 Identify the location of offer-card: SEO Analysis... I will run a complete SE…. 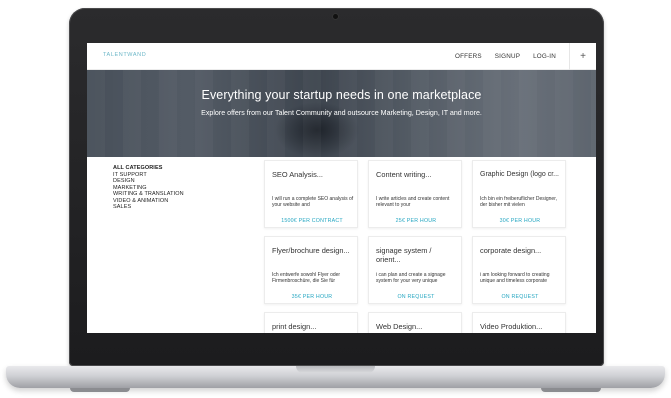
(311, 194).